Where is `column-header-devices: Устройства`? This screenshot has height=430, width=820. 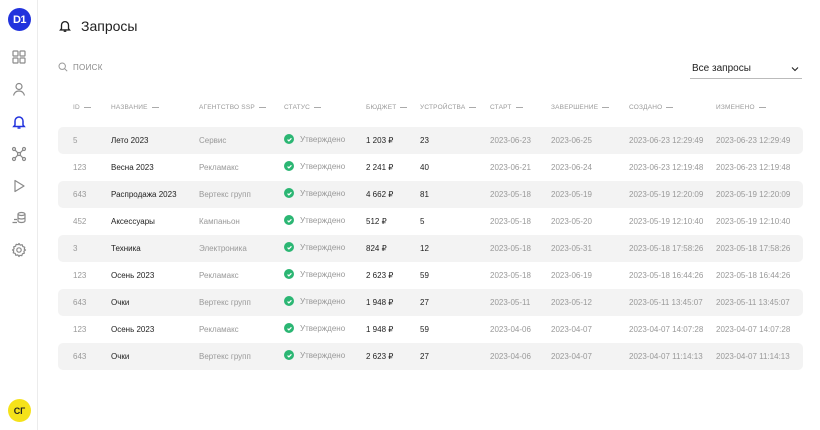 column-header-devices: Устройства is located at coordinates (448, 107).